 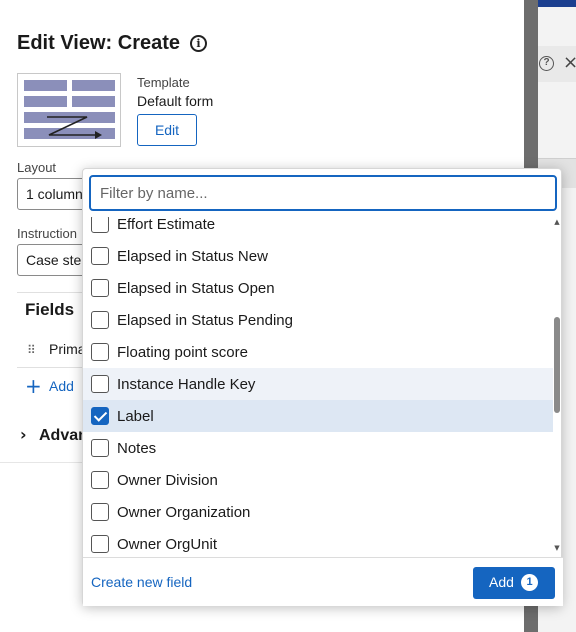 I want to click on list-item-label: Owner OrgUnit, so click(x=167, y=544).